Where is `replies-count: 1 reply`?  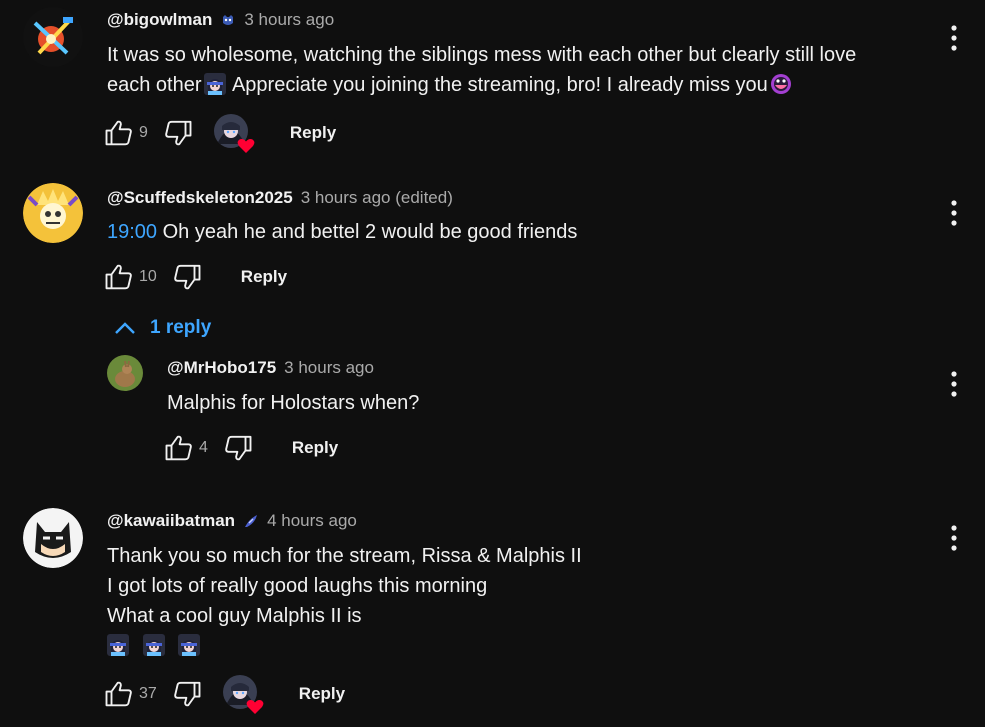 replies-count: 1 reply is located at coordinates (181, 327).